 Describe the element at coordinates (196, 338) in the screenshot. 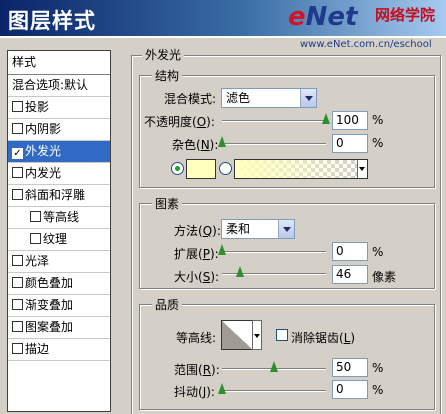

I see `contour-label: 等高线:` at that location.